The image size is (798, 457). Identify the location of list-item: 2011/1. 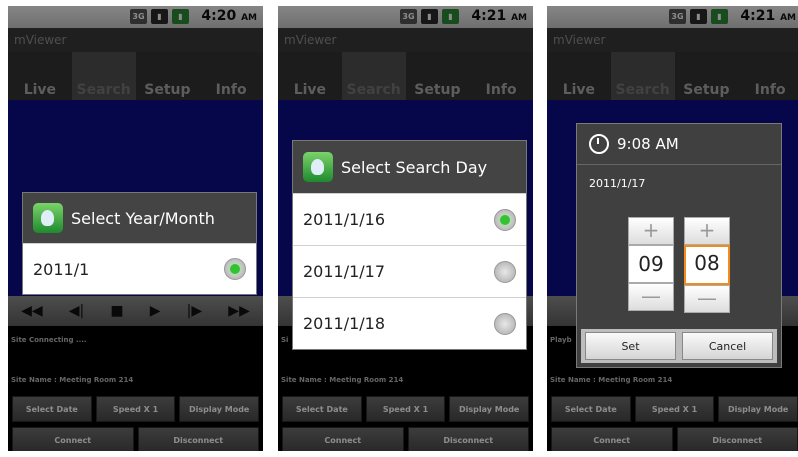
(139, 268).